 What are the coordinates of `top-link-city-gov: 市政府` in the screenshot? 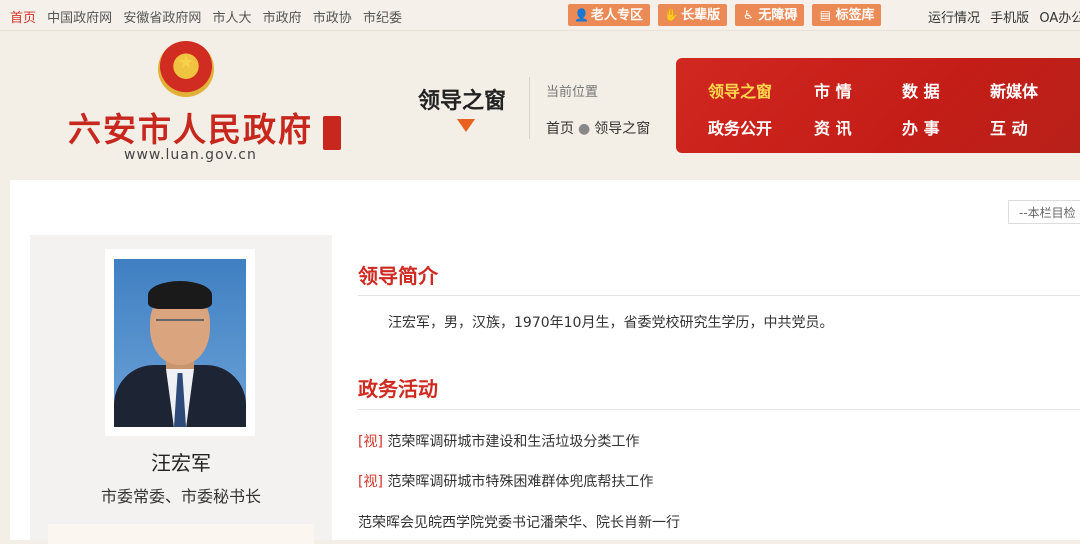 It's located at (282, 18).